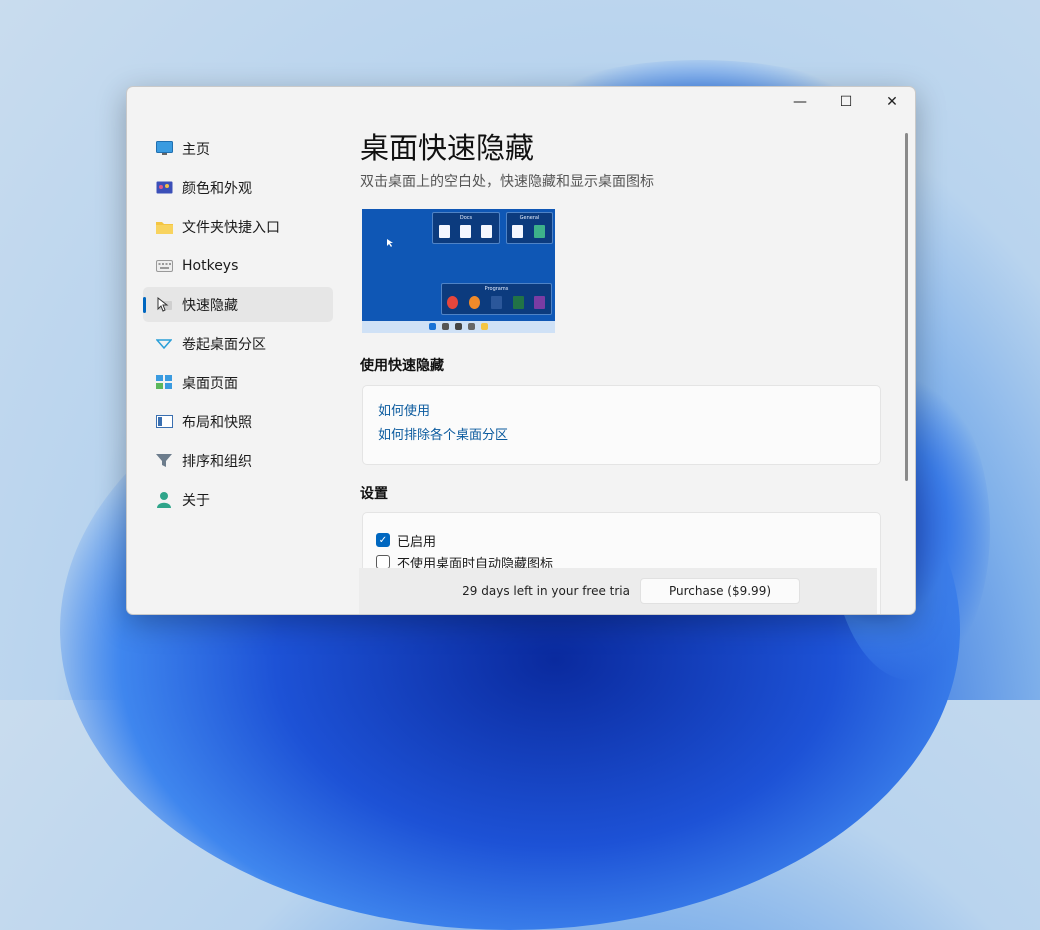  Describe the element at coordinates (164, 461) in the screenshot. I see `filter-icon` at that location.